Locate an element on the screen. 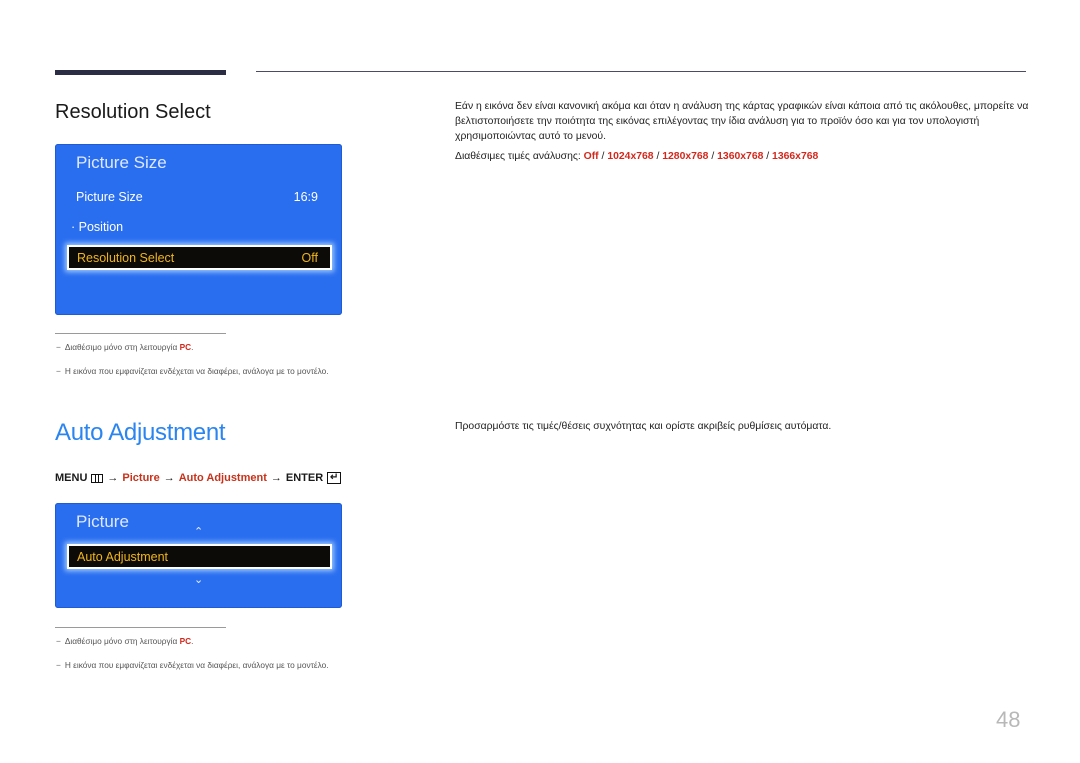 This screenshot has width=1080, height=763. picture-osd-menu: Picture ⌃ Auto Adjustment ⌄ is located at coordinates (198, 555).